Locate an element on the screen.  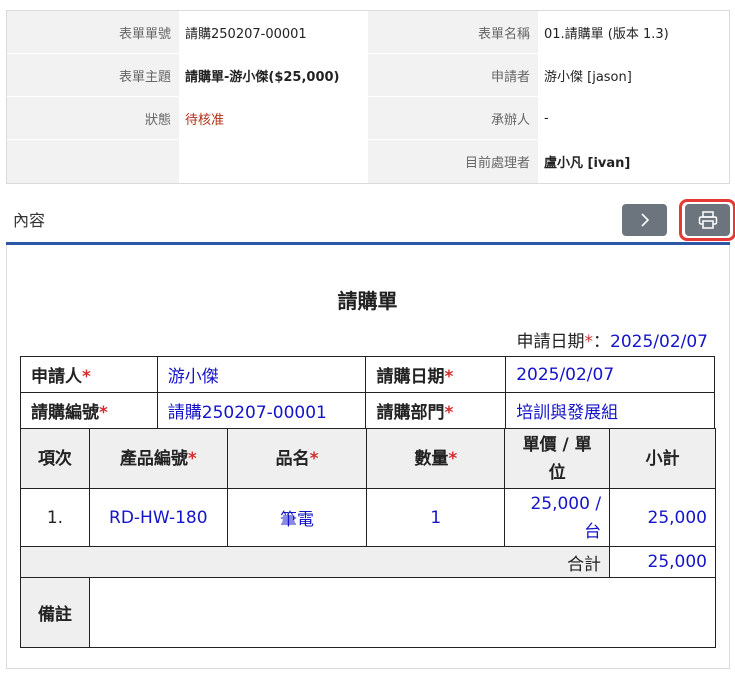
current-handler-label: 目前處理者 is located at coordinates (453, 161).